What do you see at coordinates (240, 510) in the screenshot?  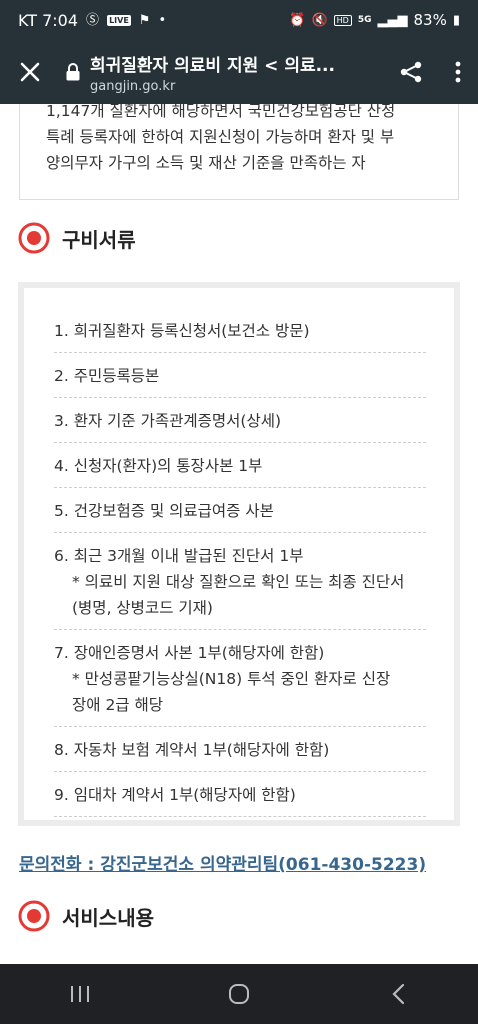 I see `list-item: 5. 건강보험증 및 의료급여증 사본` at bounding box center [240, 510].